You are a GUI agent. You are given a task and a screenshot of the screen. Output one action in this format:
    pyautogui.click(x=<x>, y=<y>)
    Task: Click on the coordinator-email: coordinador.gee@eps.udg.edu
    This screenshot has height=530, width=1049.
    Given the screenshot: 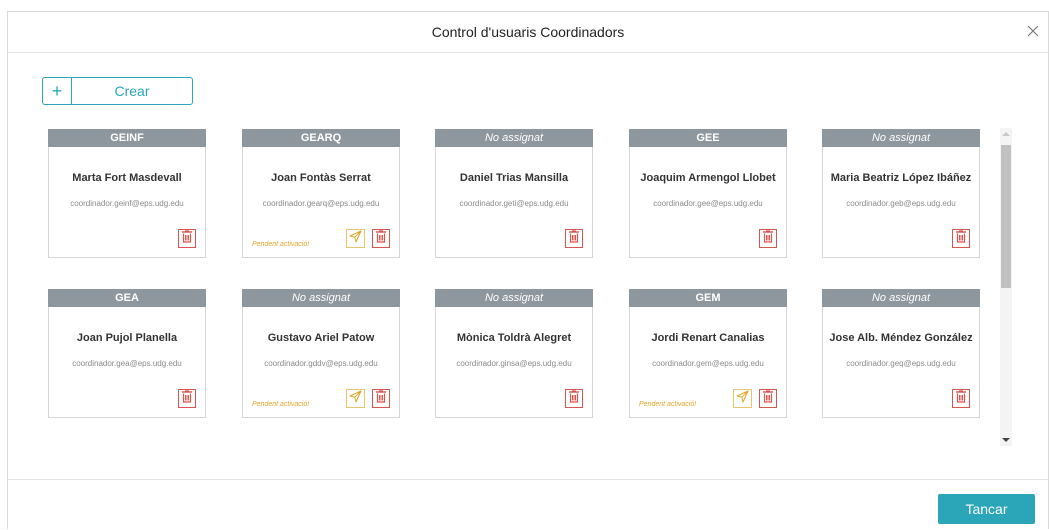 What is the action you would take?
    pyautogui.click(x=708, y=203)
    